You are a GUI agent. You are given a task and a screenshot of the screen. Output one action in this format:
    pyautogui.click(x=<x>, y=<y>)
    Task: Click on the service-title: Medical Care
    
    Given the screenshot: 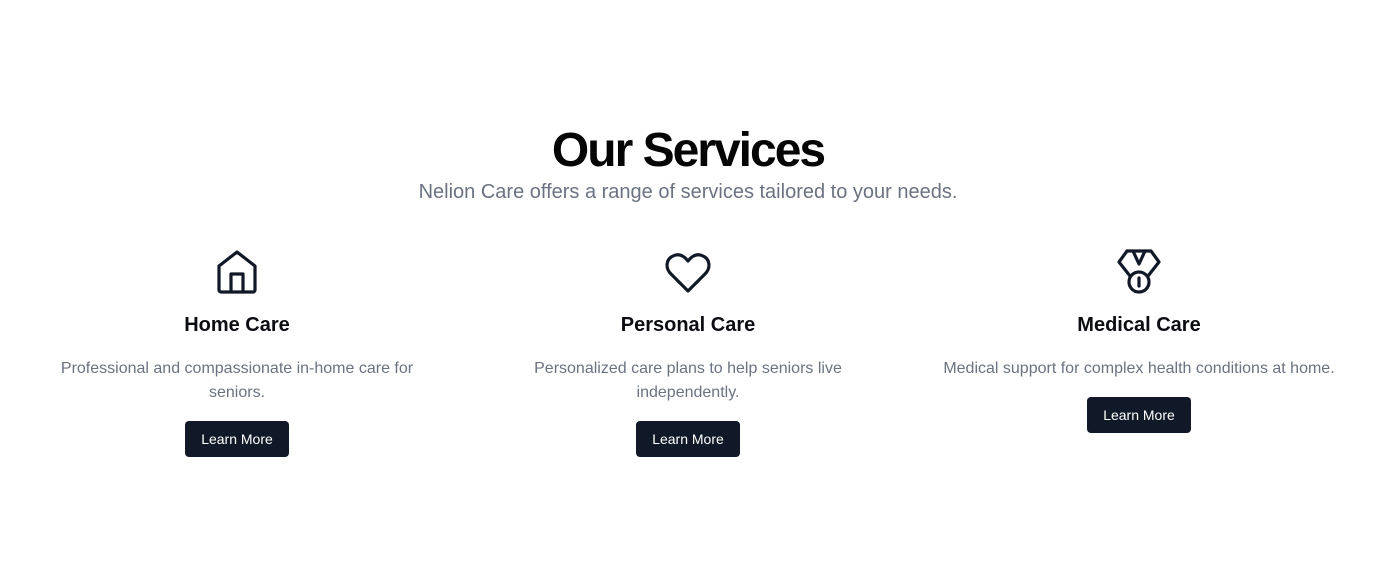 What is the action you would take?
    pyautogui.click(x=1139, y=325)
    